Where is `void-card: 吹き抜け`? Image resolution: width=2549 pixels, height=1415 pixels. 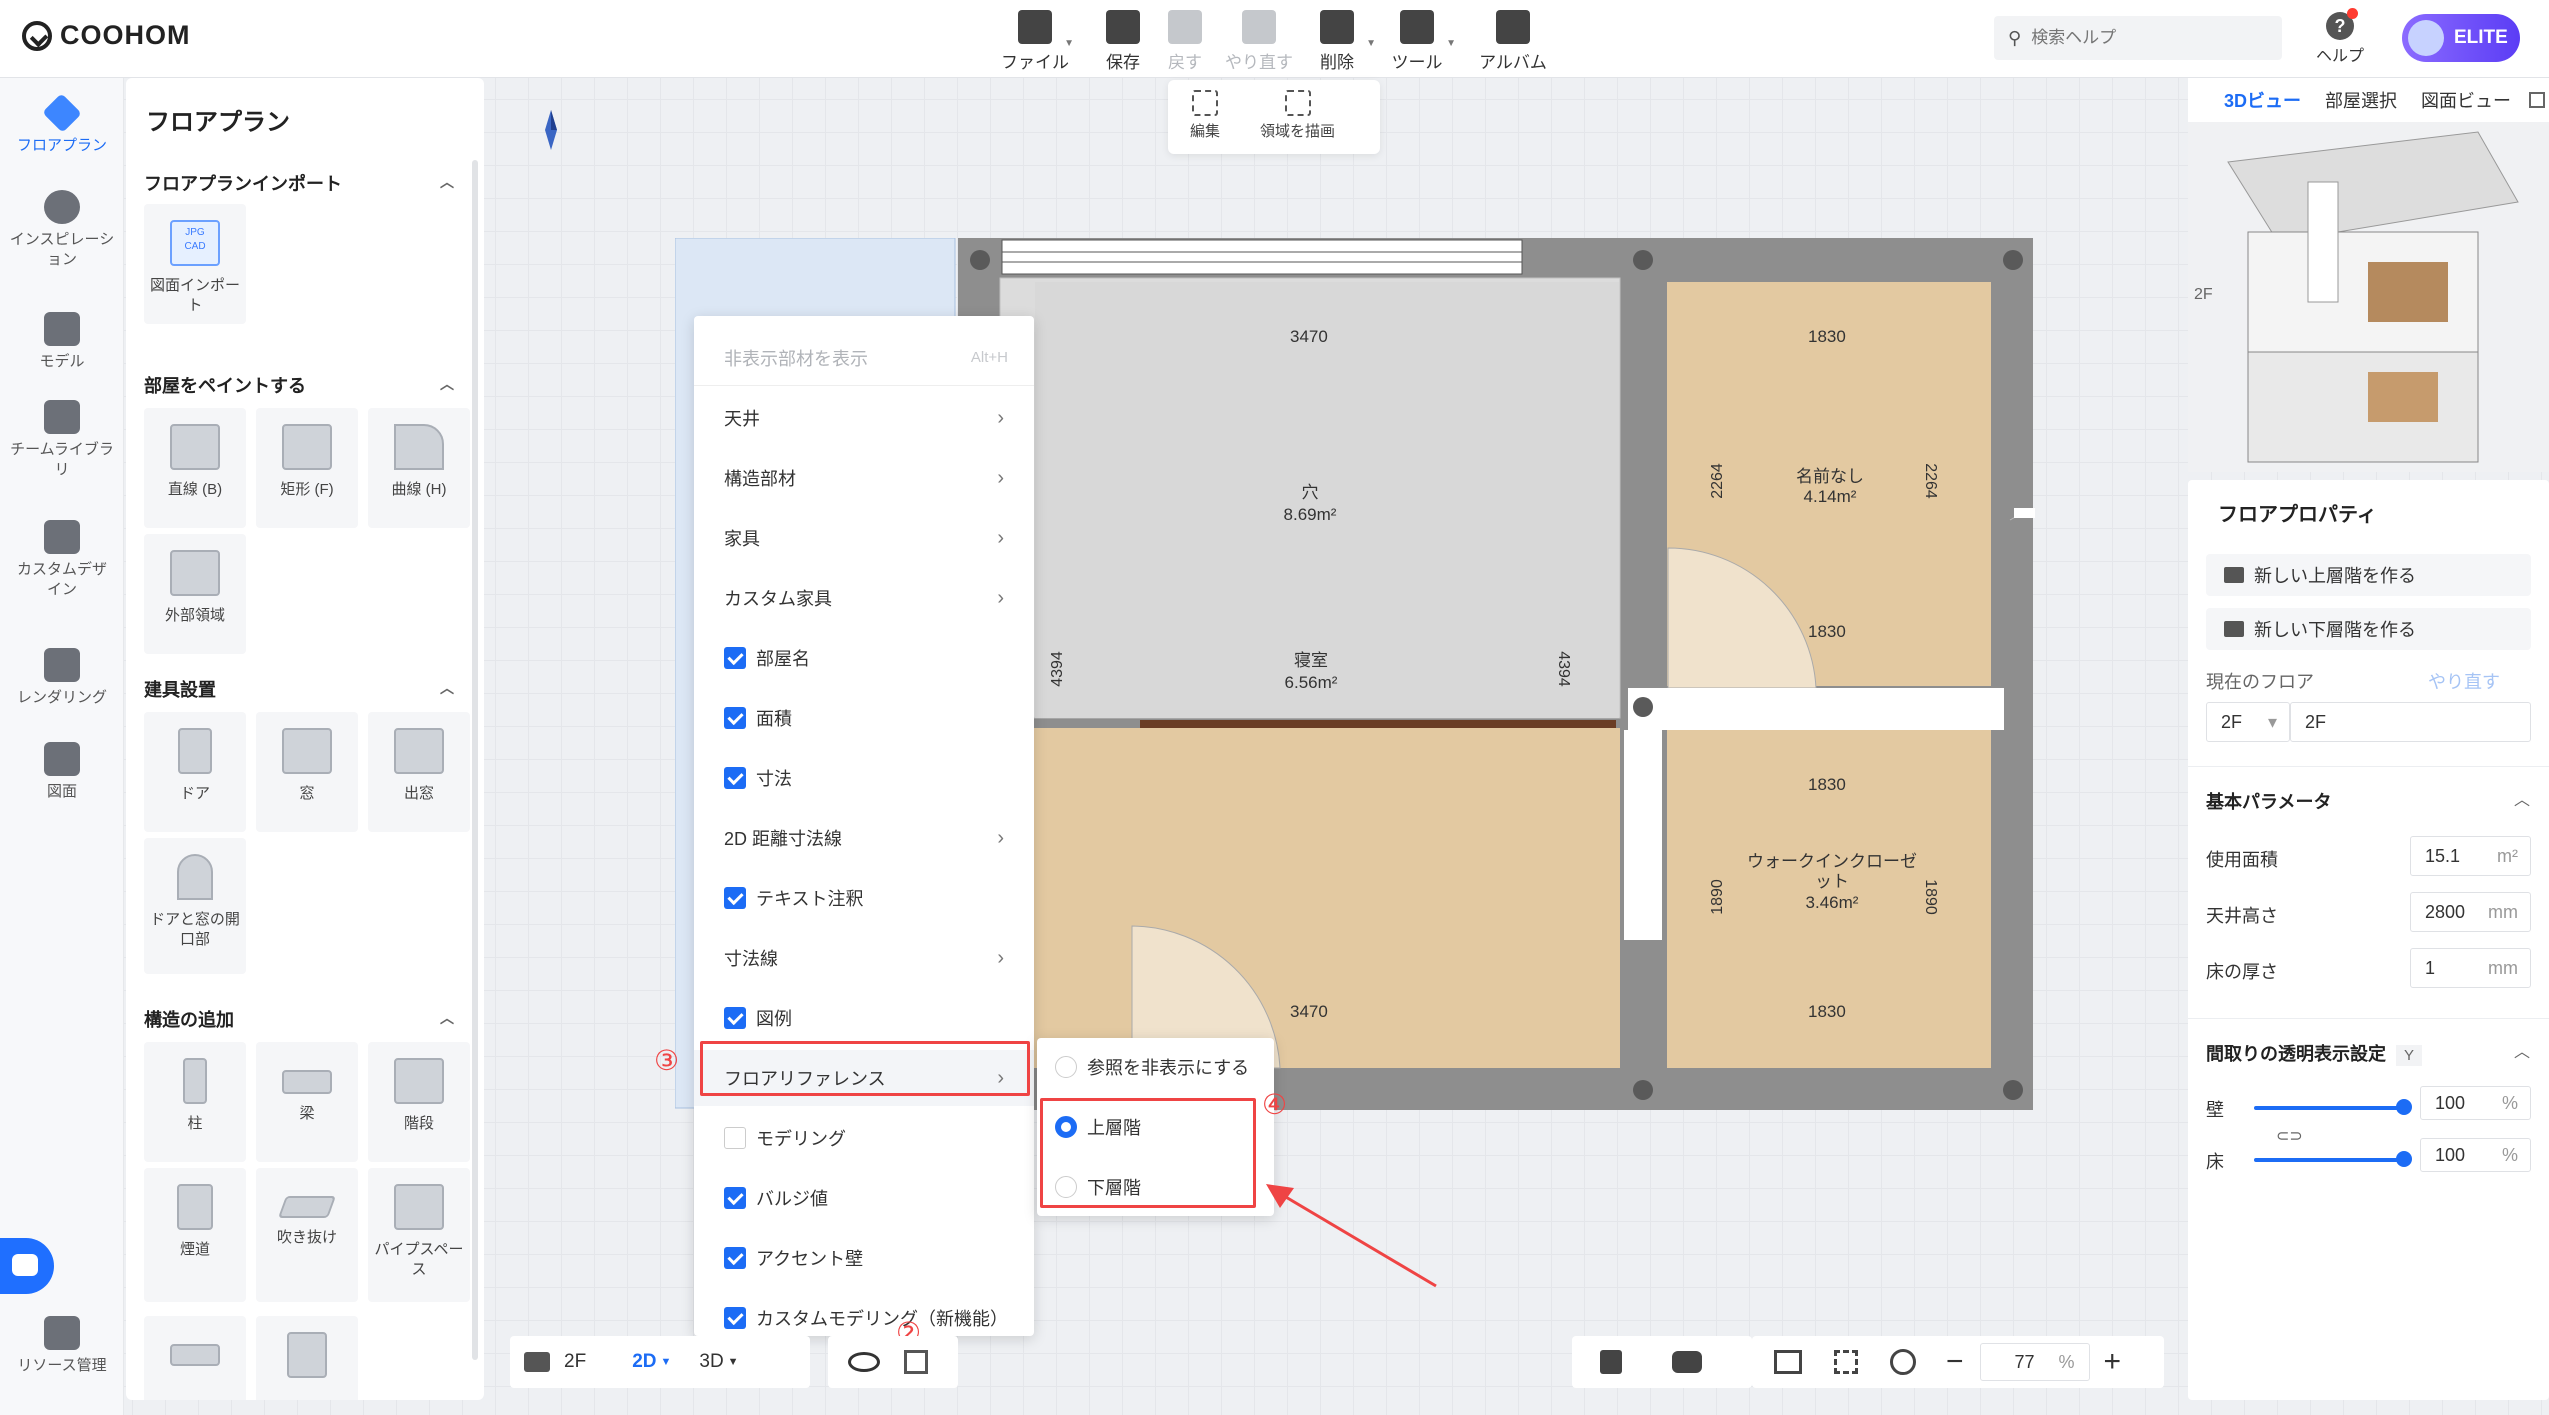
void-card: 吹き抜け is located at coordinates (307, 1235).